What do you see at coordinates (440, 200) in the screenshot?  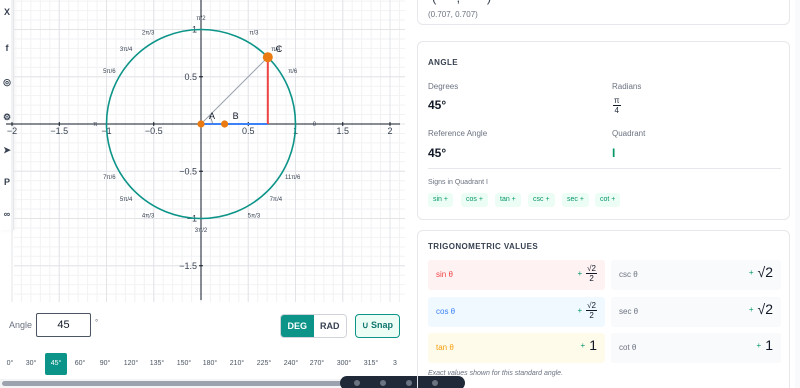 I see `sign-chip: sin +` at bounding box center [440, 200].